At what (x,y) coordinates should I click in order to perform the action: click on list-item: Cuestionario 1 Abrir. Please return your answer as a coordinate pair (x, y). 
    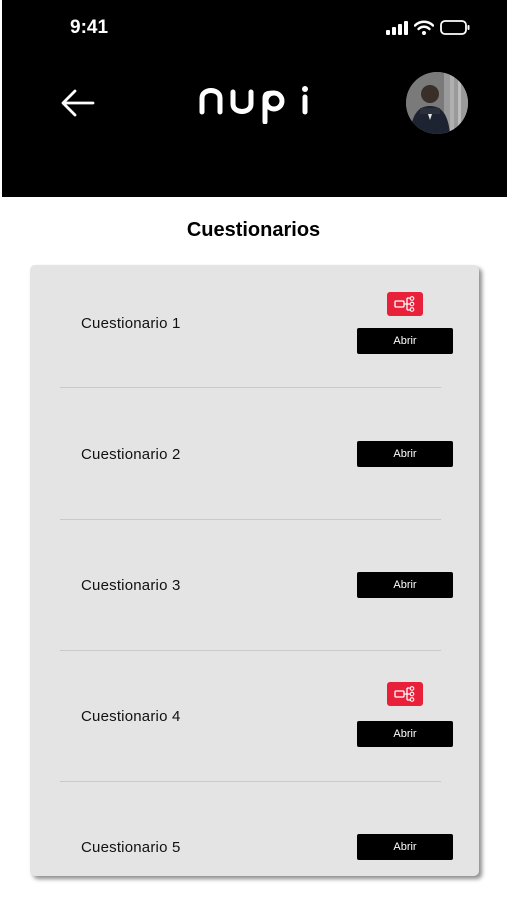
    Looking at the image, I should click on (254, 330).